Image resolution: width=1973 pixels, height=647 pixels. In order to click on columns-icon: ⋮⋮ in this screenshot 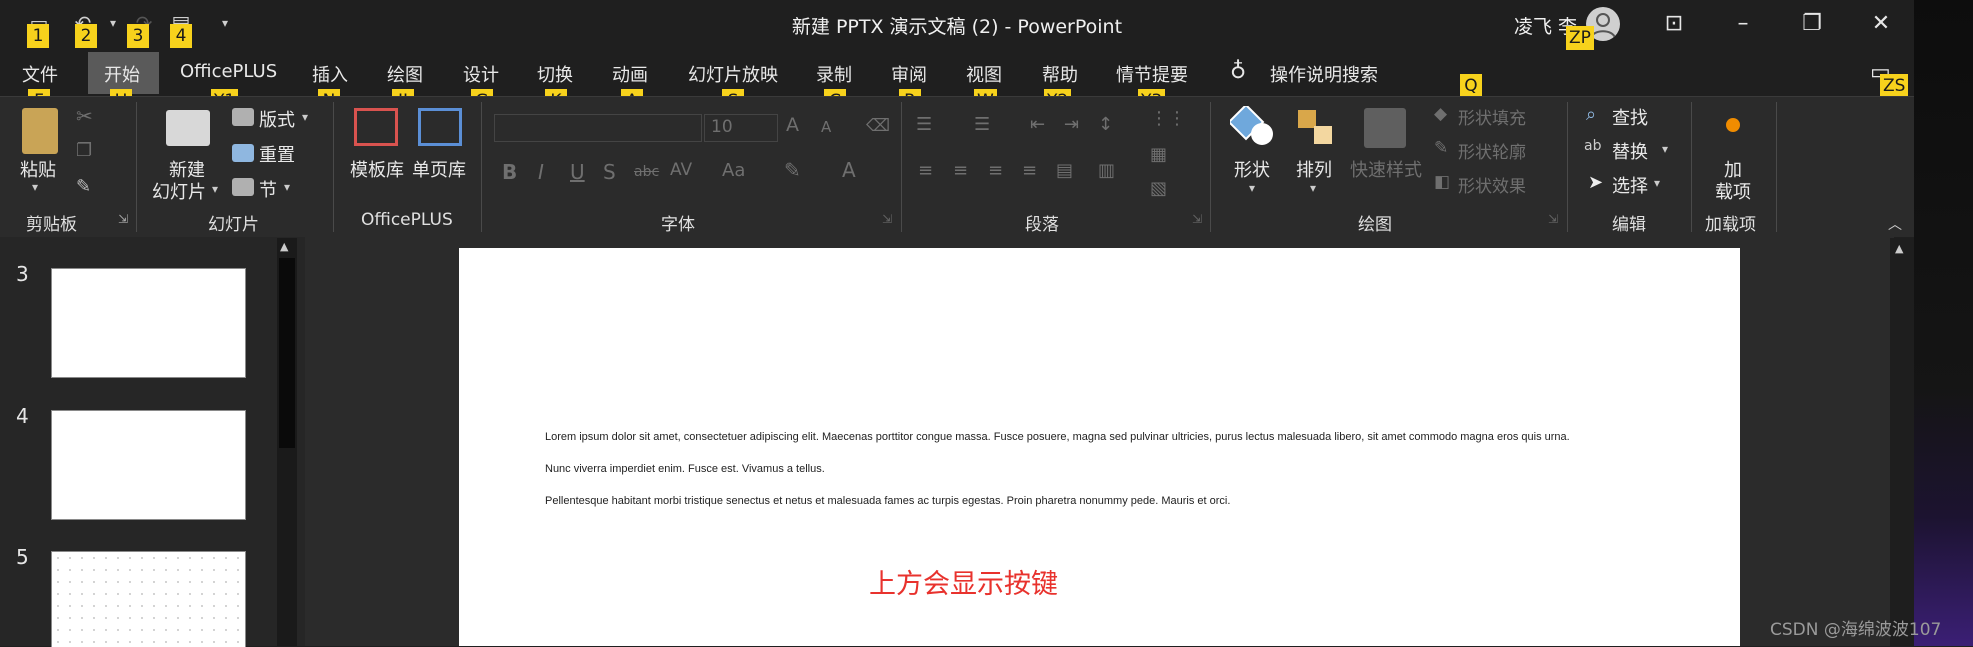, I will do `click(1168, 118)`.